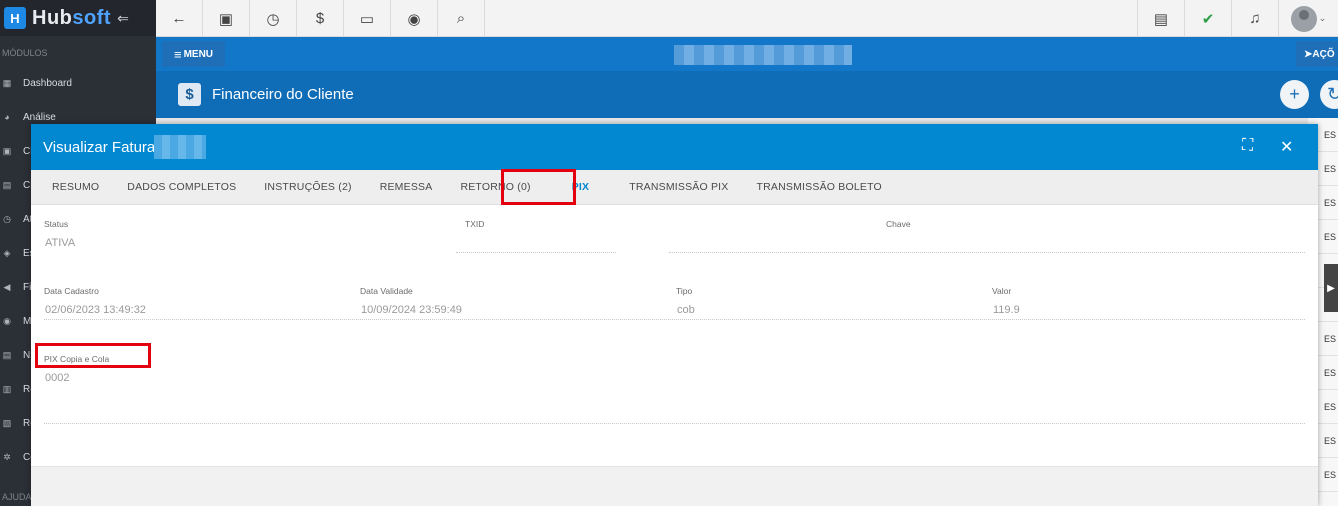  I want to click on field-value: 0002, so click(57, 378).